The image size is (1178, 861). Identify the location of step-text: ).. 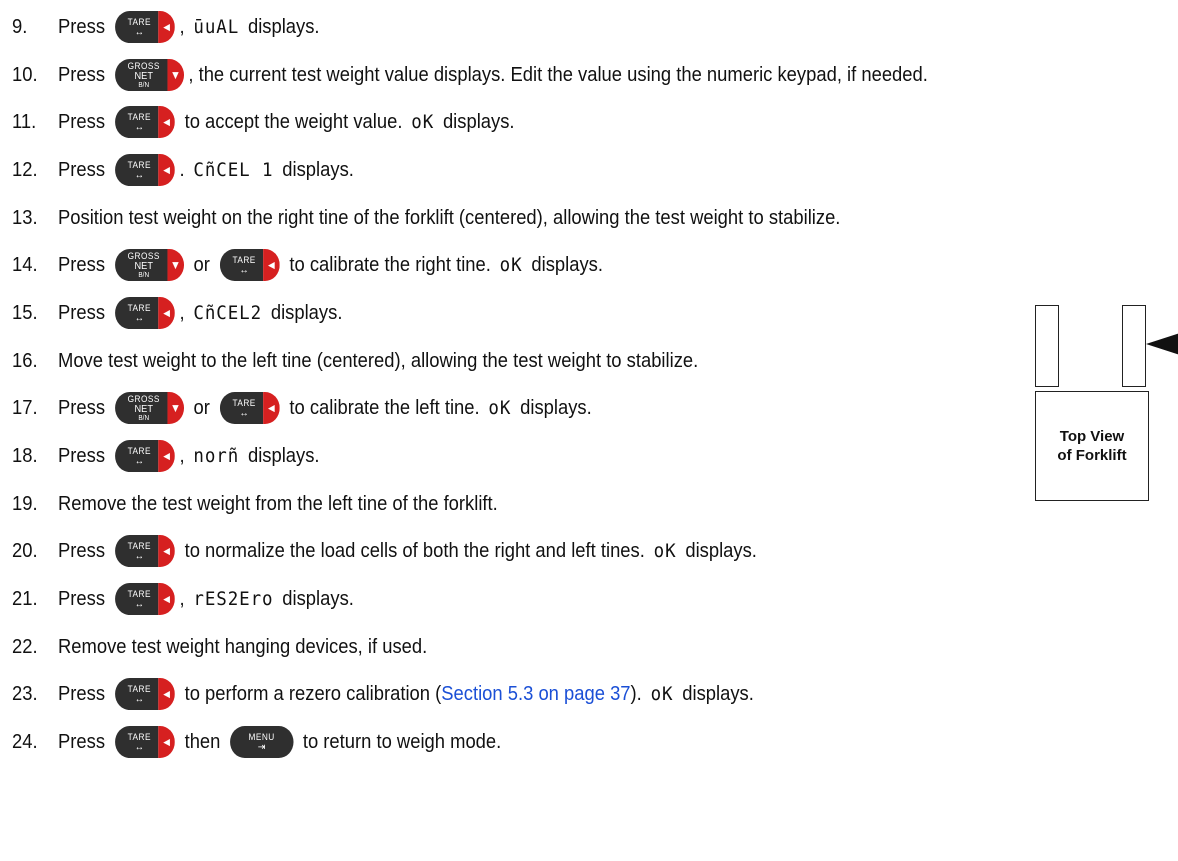
(638, 693).